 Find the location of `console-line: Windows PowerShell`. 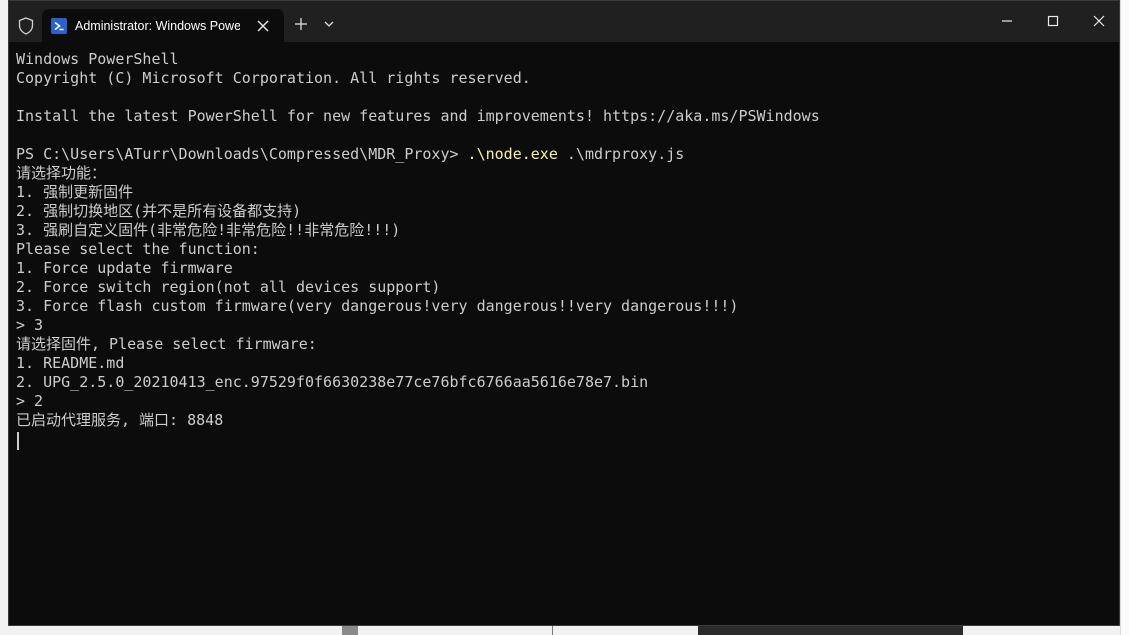

console-line: Windows PowerShell is located at coordinates (97, 59).